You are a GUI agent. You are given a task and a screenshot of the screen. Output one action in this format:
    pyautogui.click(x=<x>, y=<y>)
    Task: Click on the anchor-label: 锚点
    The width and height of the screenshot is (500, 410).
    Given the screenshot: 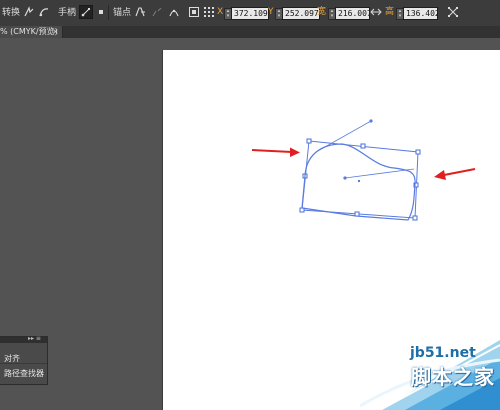 What is the action you would take?
    pyautogui.click(x=122, y=13)
    